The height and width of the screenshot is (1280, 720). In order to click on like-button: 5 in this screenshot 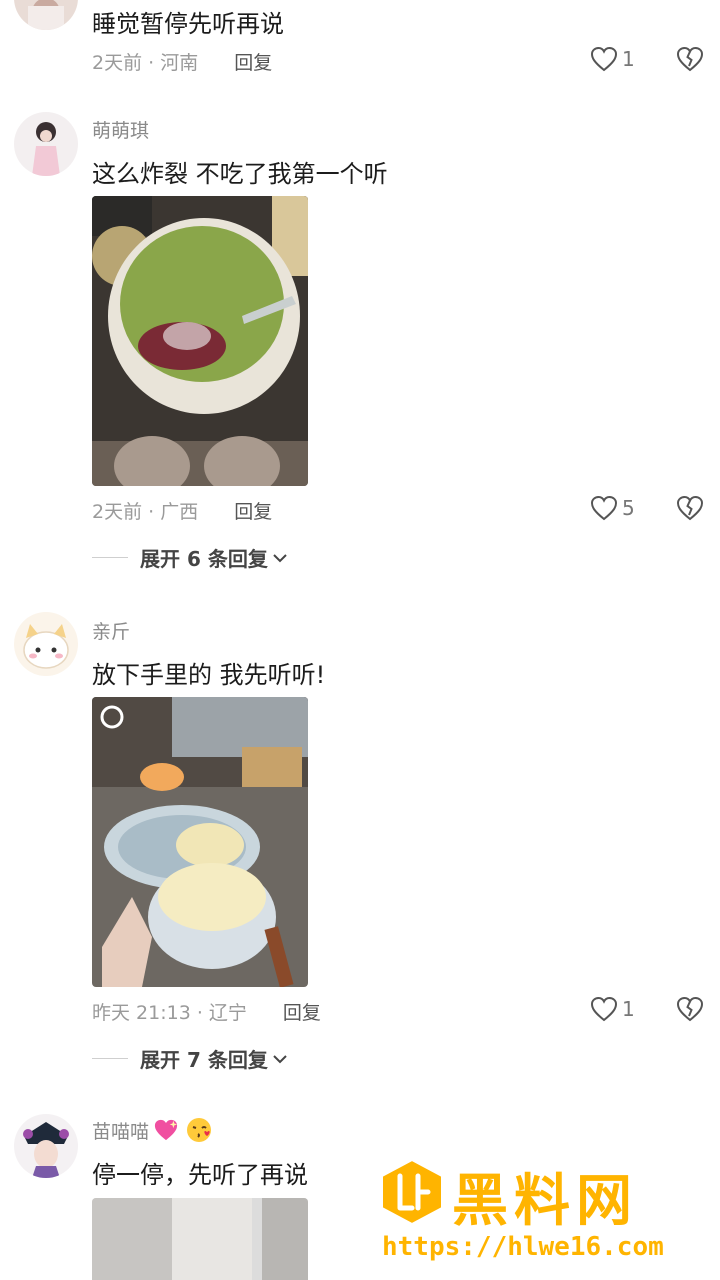, I will do `click(612, 508)`.